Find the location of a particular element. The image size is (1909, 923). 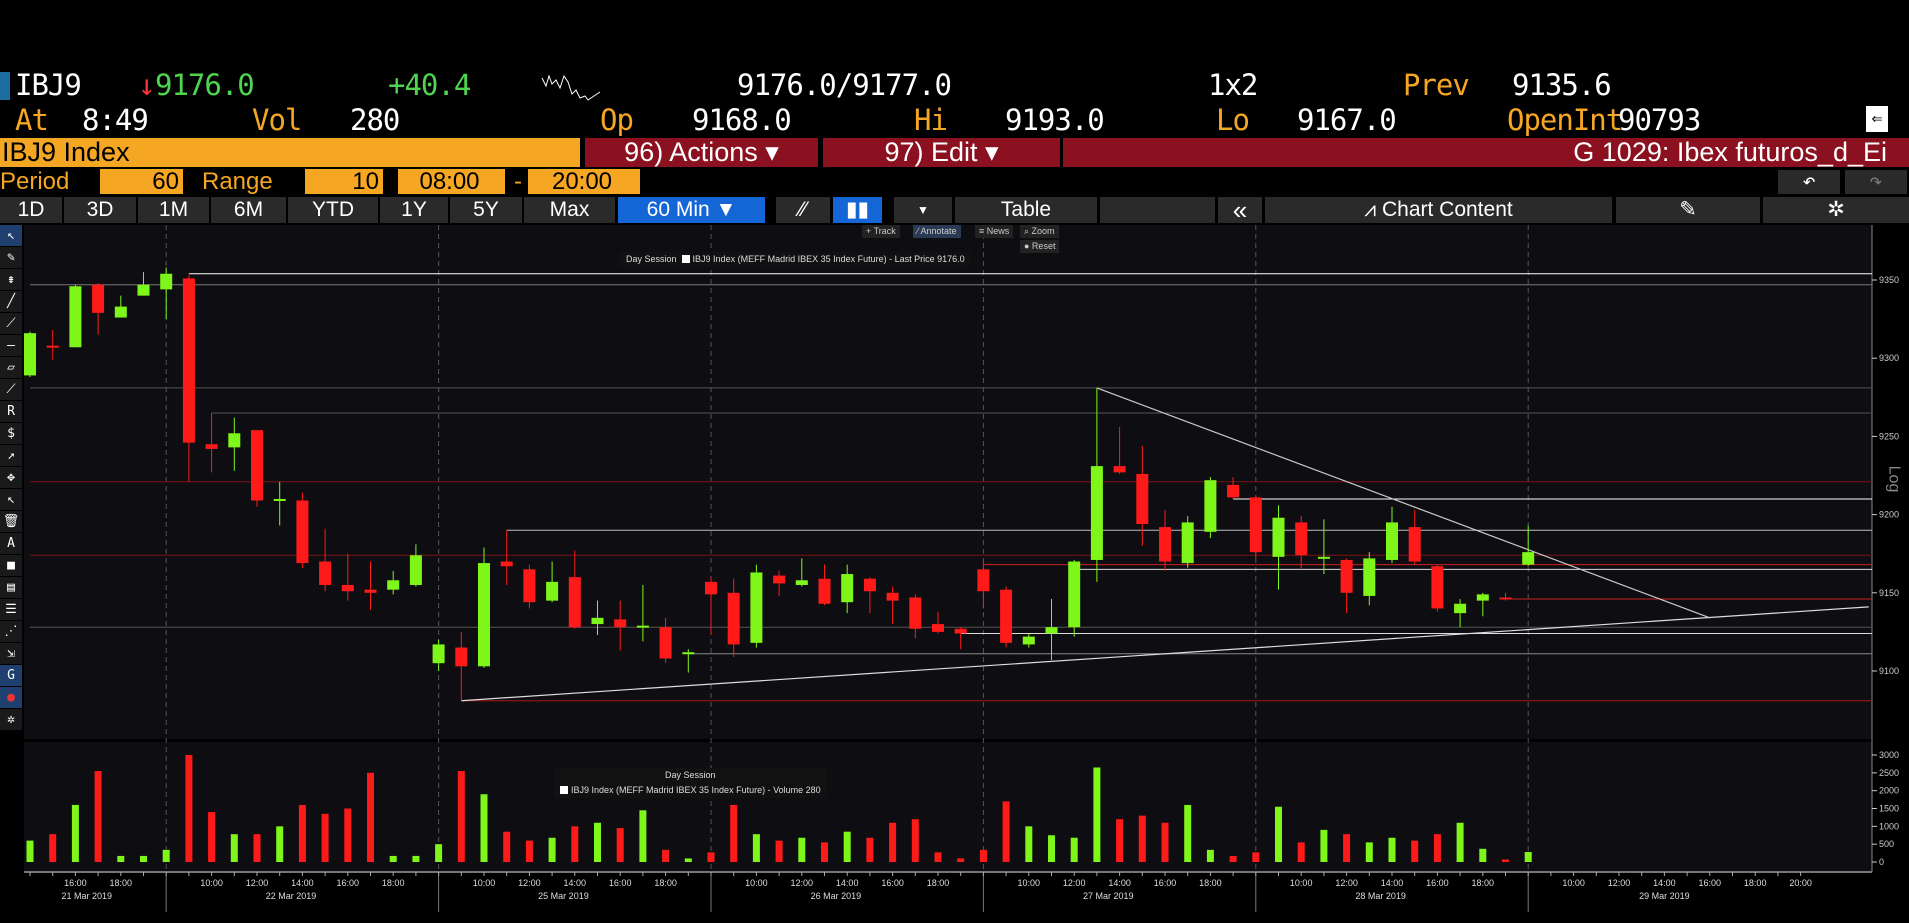

trendline-icon: ╱ is located at coordinates (11, 302).